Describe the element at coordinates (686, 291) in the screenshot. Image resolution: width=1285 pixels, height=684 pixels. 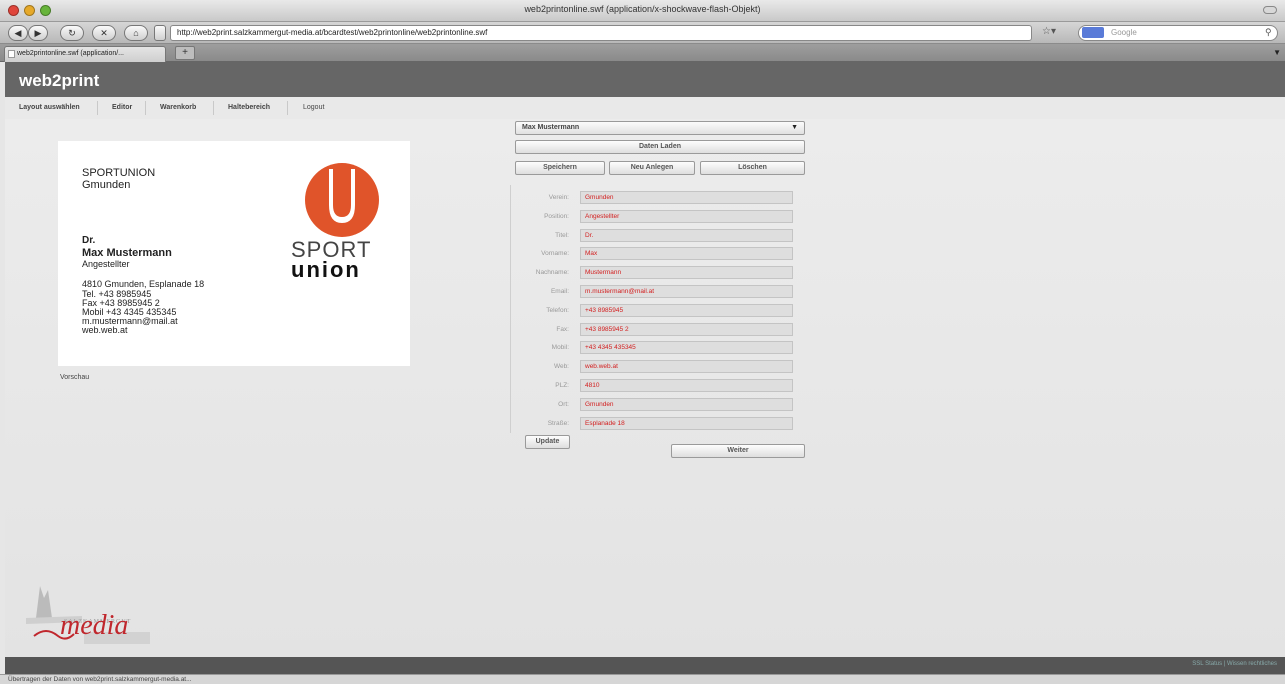
I see `form-field-input: m.mustermann@mail.at` at that location.